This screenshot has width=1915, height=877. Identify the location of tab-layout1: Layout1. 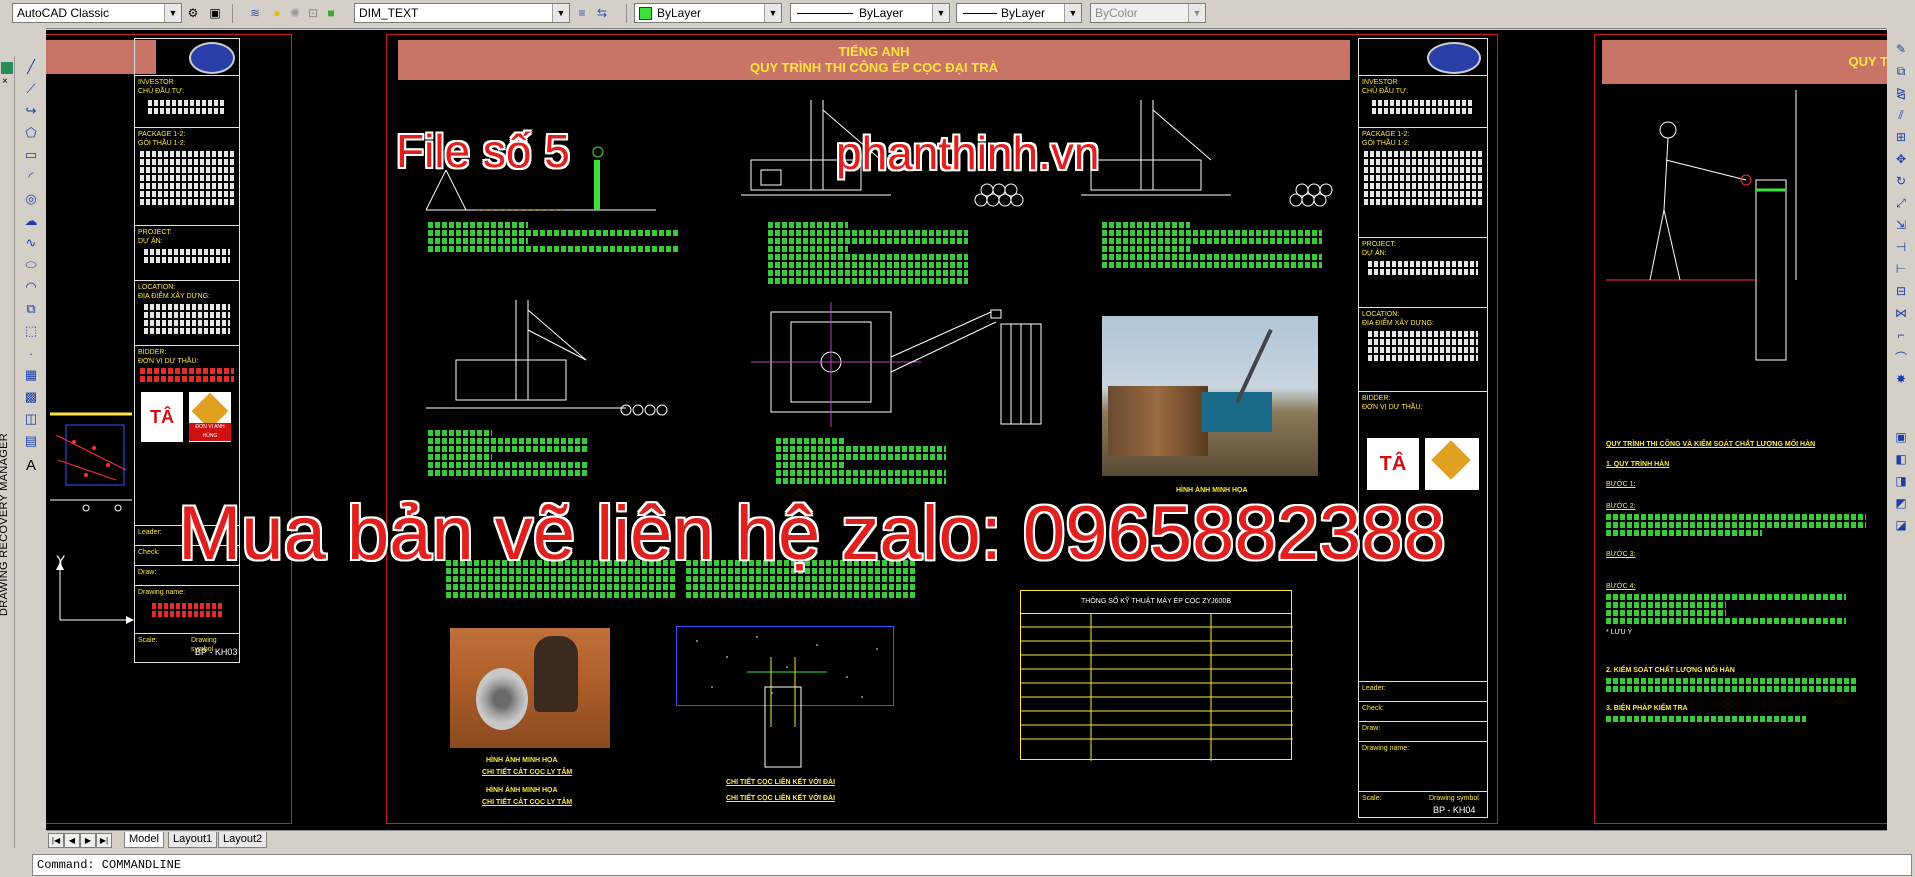
(193, 840).